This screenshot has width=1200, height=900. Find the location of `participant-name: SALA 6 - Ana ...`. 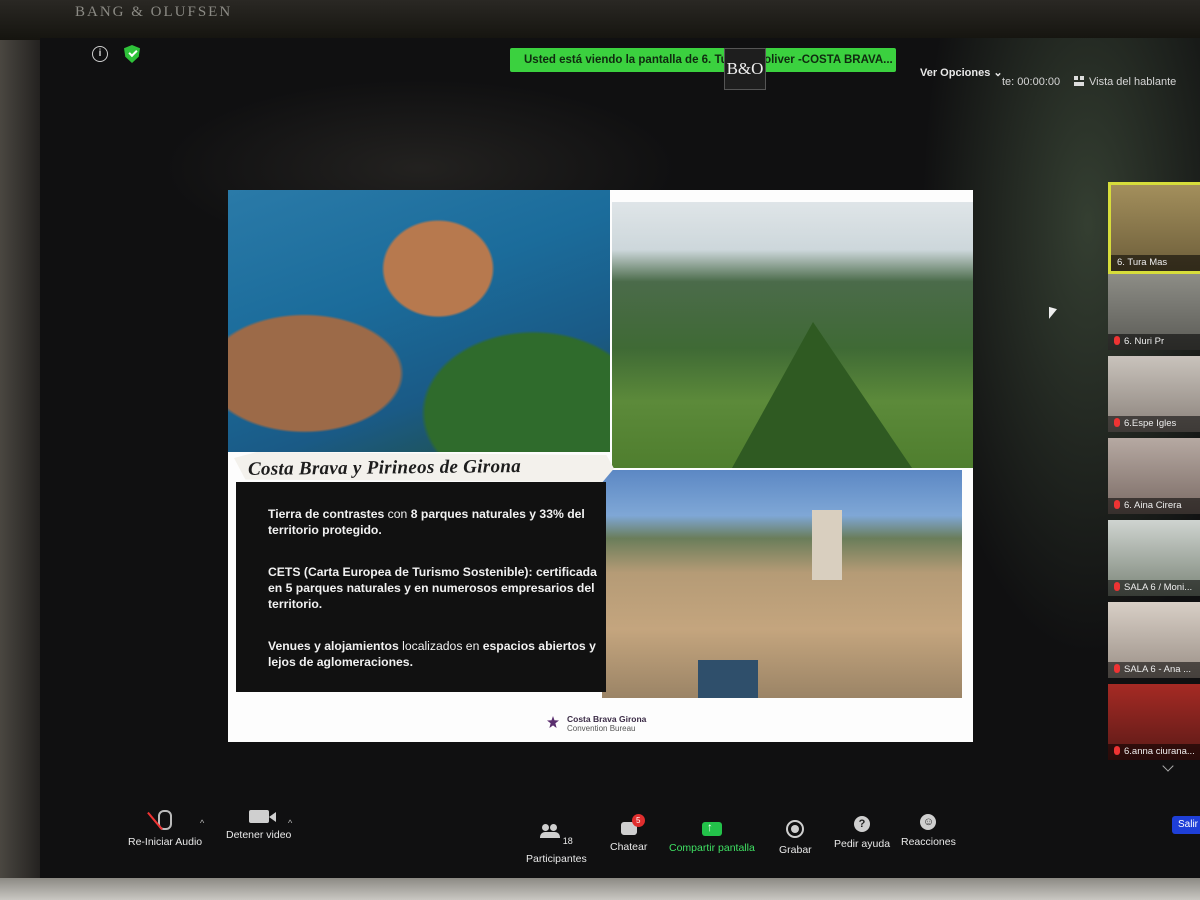

participant-name: SALA 6 - Ana ... is located at coordinates (1158, 669).